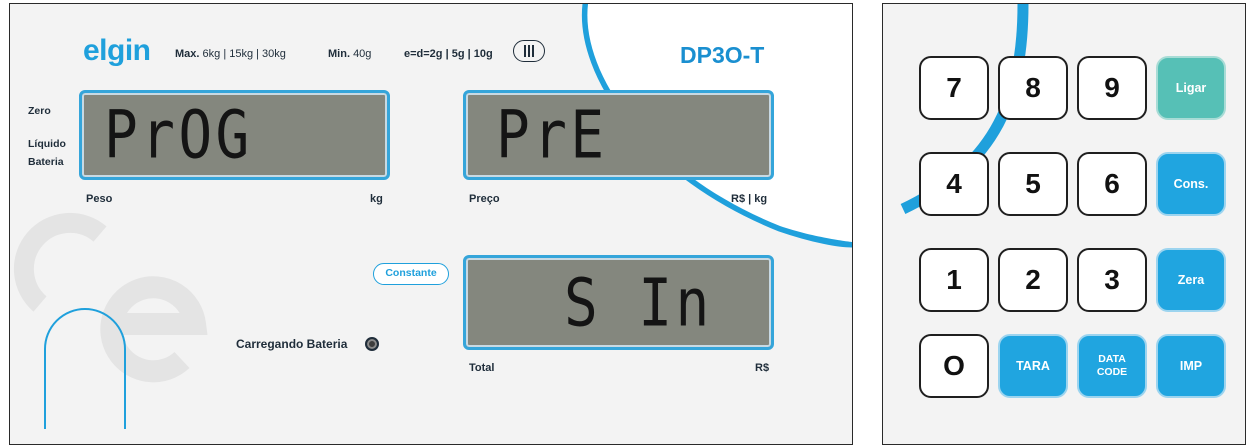 The image size is (1247, 445). Describe the element at coordinates (749, 199) in the screenshot. I see `price-unit: R$ | kg` at that location.